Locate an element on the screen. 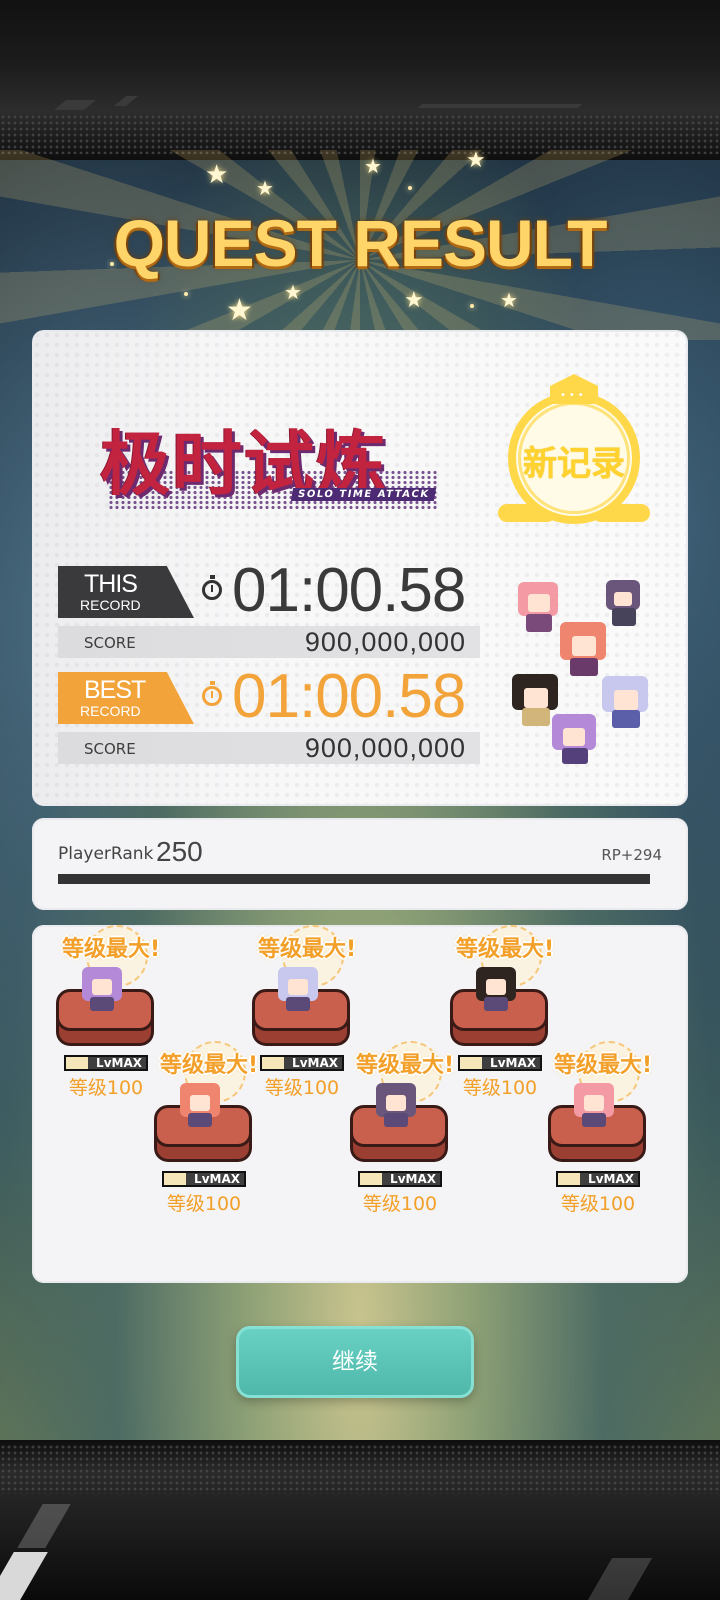 The image size is (720, 1600). this-score-bar: SCORE 900,000,000 is located at coordinates (269, 642).